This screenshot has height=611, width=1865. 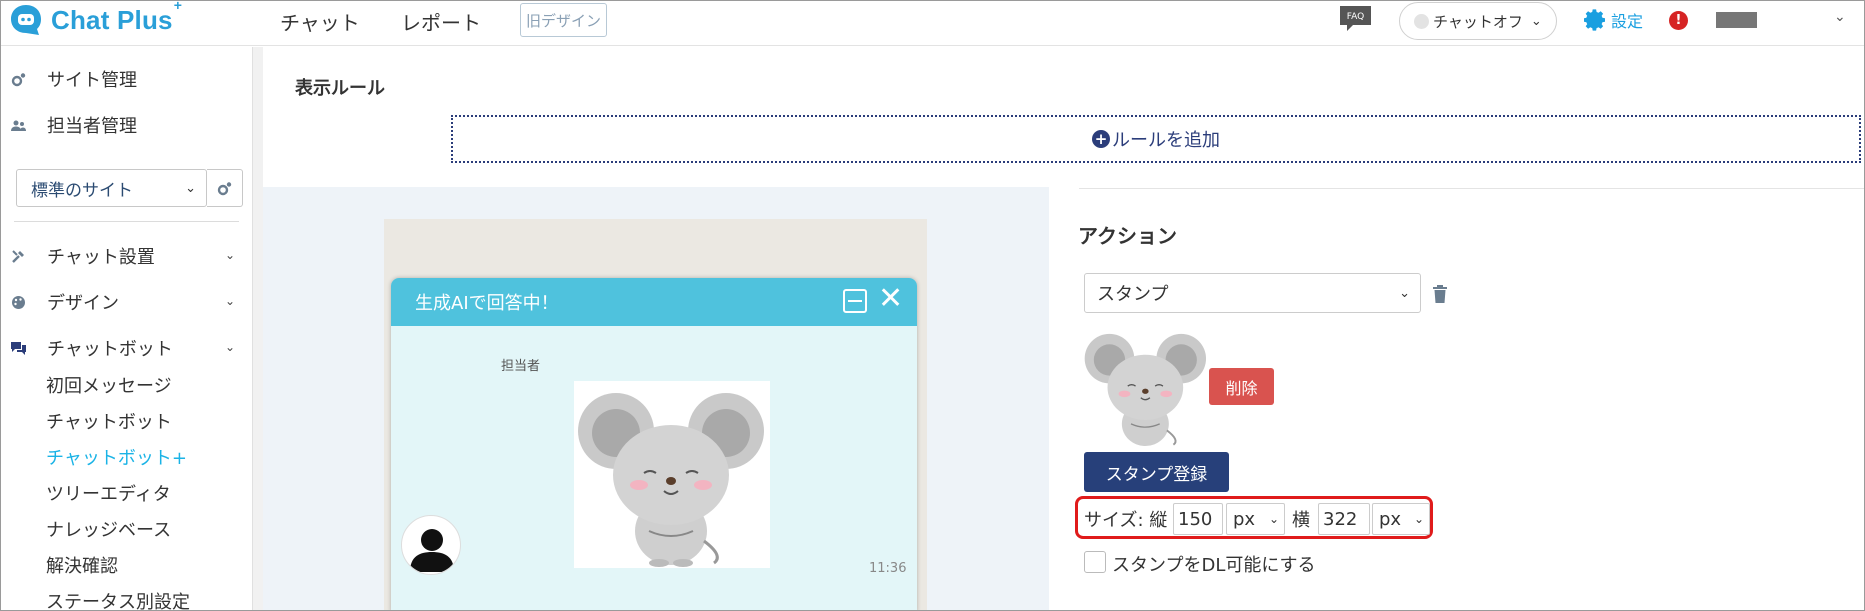 I want to click on settings-label: 設定, so click(x=1627, y=21).